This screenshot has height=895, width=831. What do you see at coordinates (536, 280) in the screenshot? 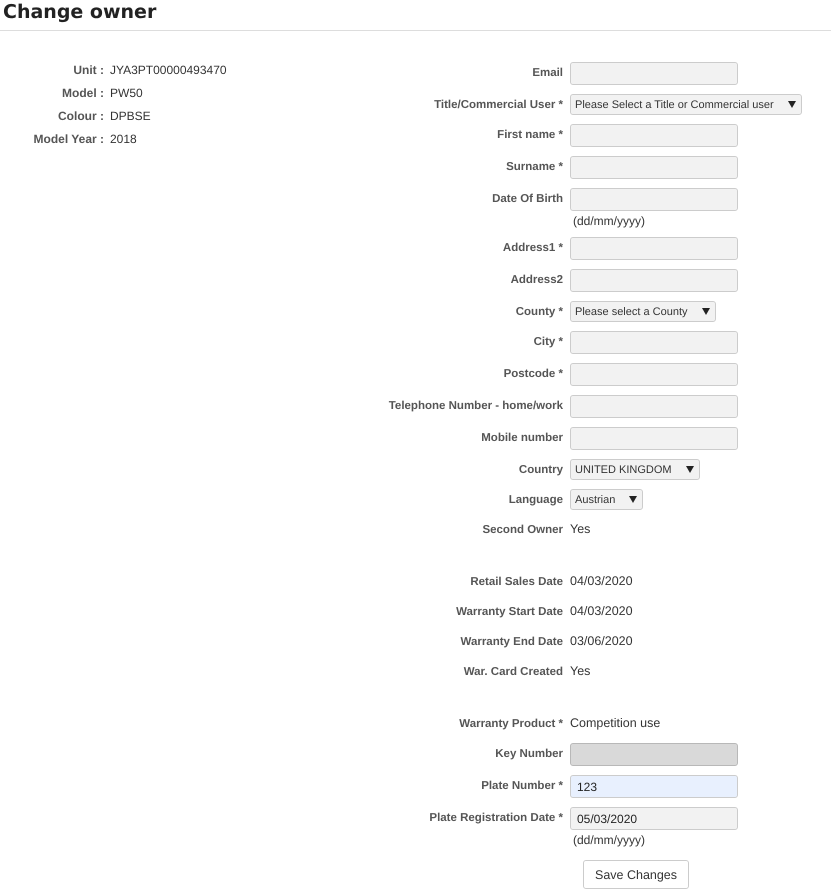
I see `field-label: Address2` at bounding box center [536, 280].